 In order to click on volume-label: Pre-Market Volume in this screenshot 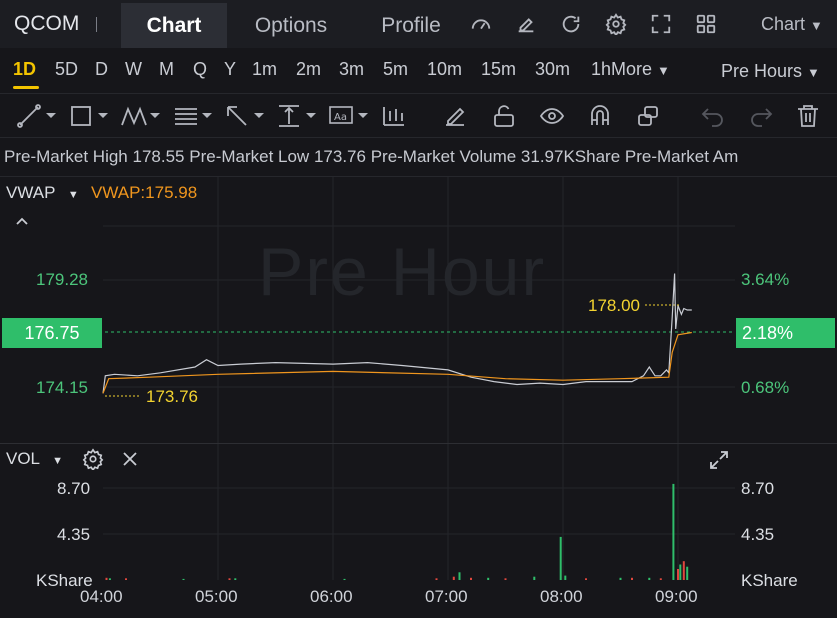, I will do `click(443, 156)`.